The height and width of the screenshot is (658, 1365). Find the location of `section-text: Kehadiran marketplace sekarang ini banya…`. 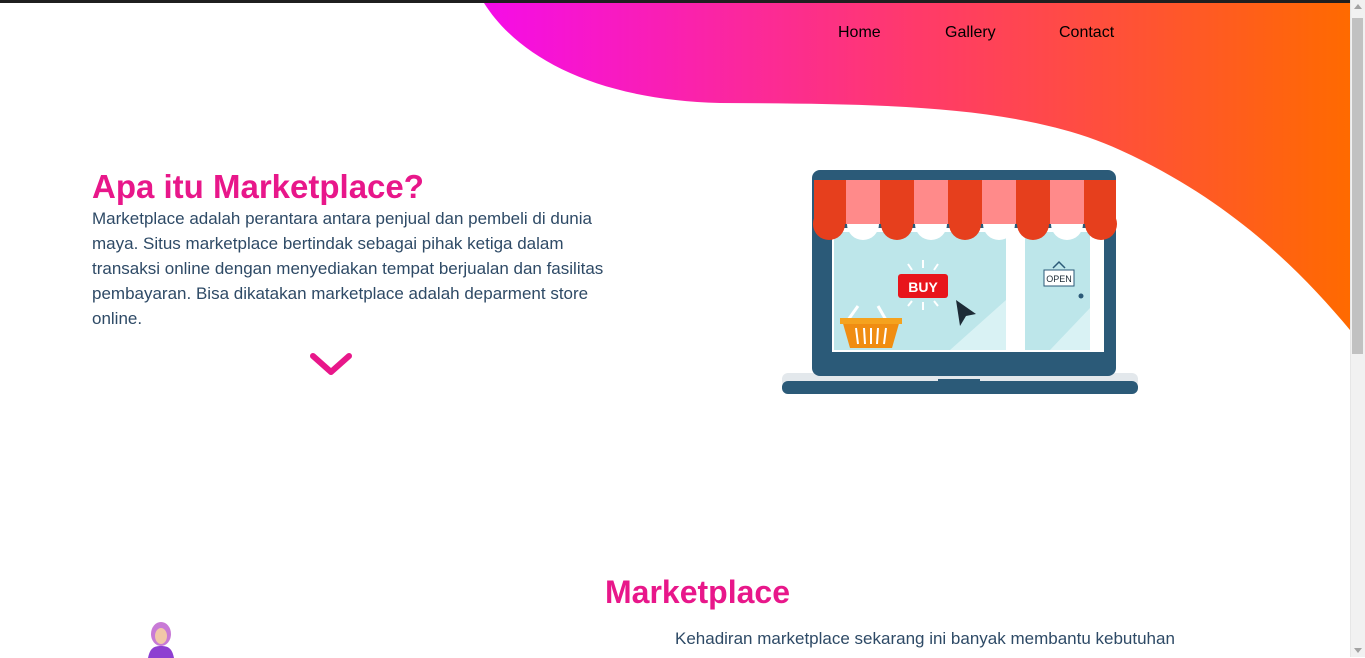

section-text: Kehadiran marketplace sekarang ini banya… is located at coordinates (925, 638).